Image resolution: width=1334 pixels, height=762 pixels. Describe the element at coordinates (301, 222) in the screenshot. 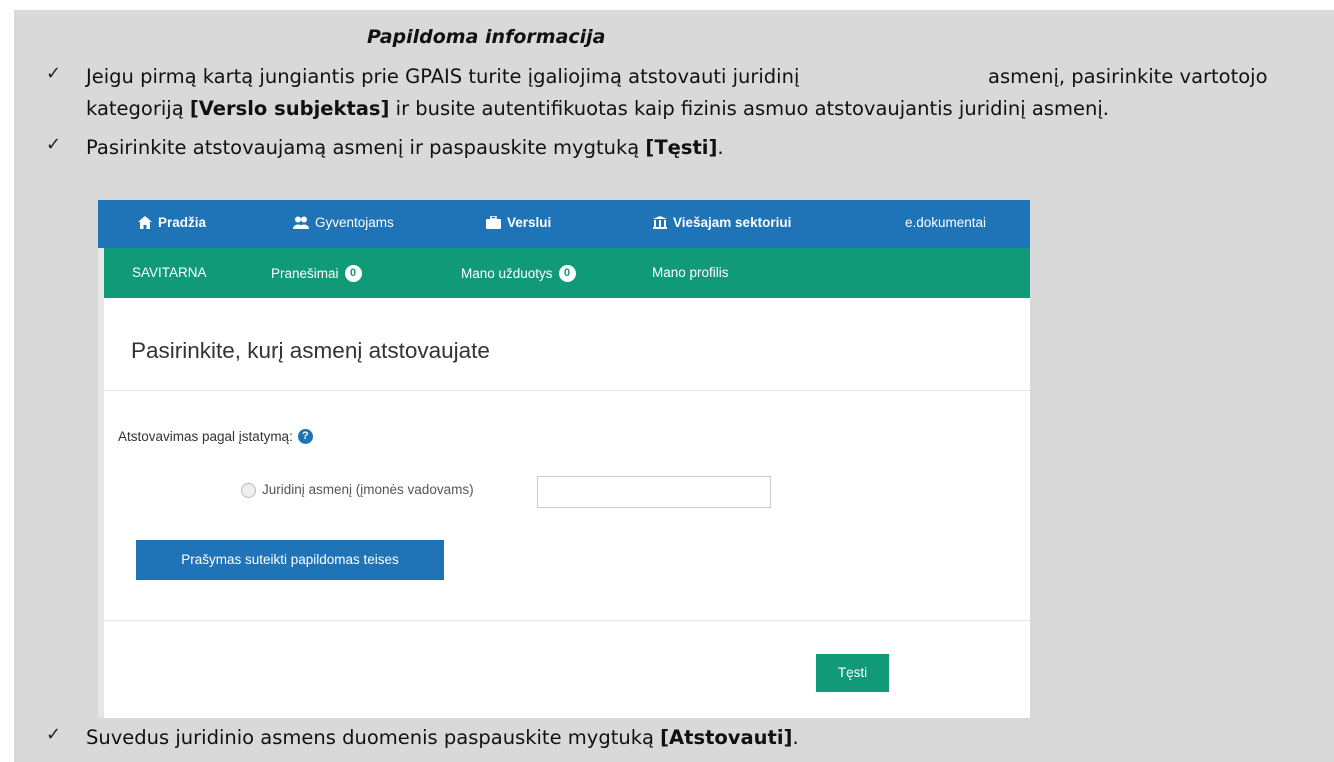

I see `users-icon` at that location.